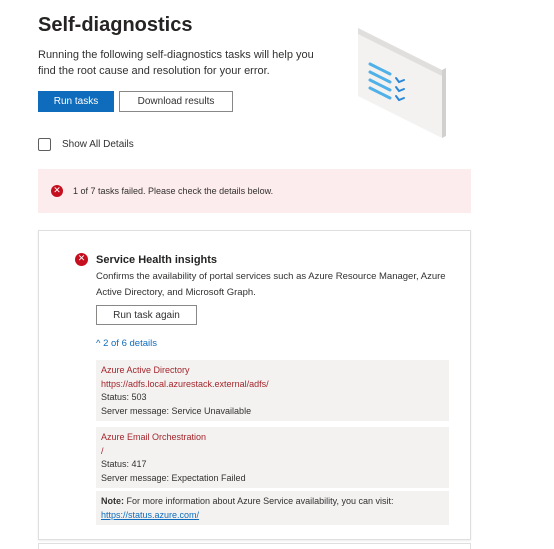  What do you see at coordinates (98, 144) in the screenshot?
I see `show-all-details-label: Show All Details` at bounding box center [98, 144].